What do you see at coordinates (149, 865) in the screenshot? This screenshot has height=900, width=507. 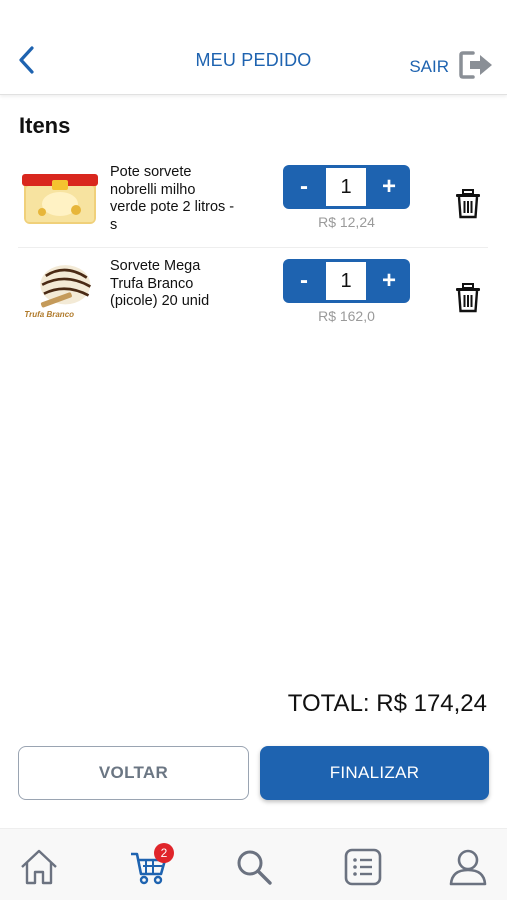 I see `nav-cart: 2` at bounding box center [149, 865].